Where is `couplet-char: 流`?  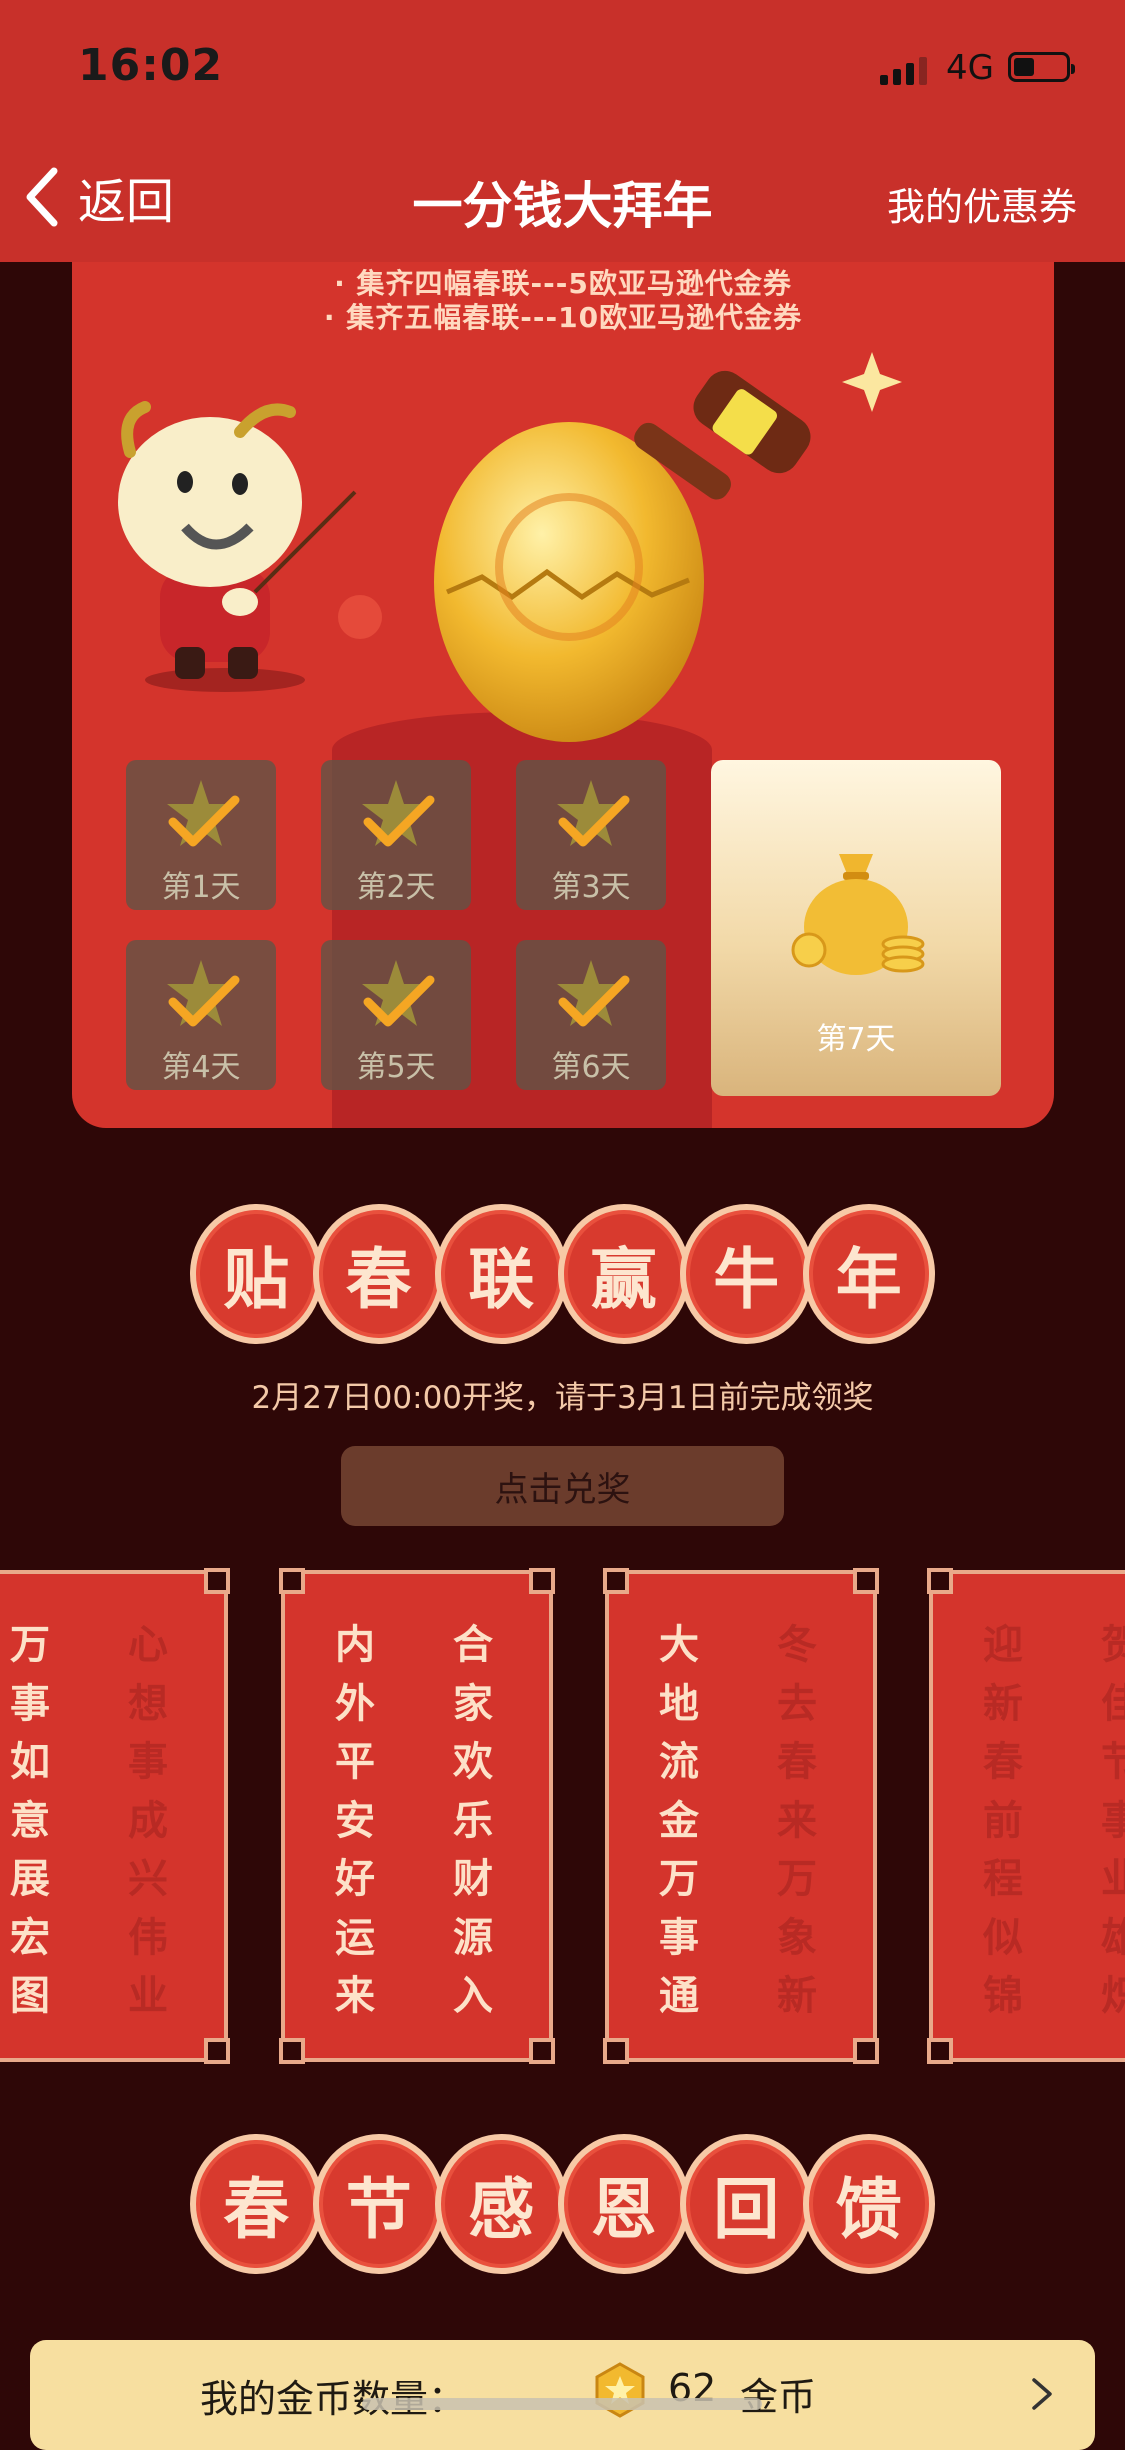
couplet-char: 流 is located at coordinates (679, 1762).